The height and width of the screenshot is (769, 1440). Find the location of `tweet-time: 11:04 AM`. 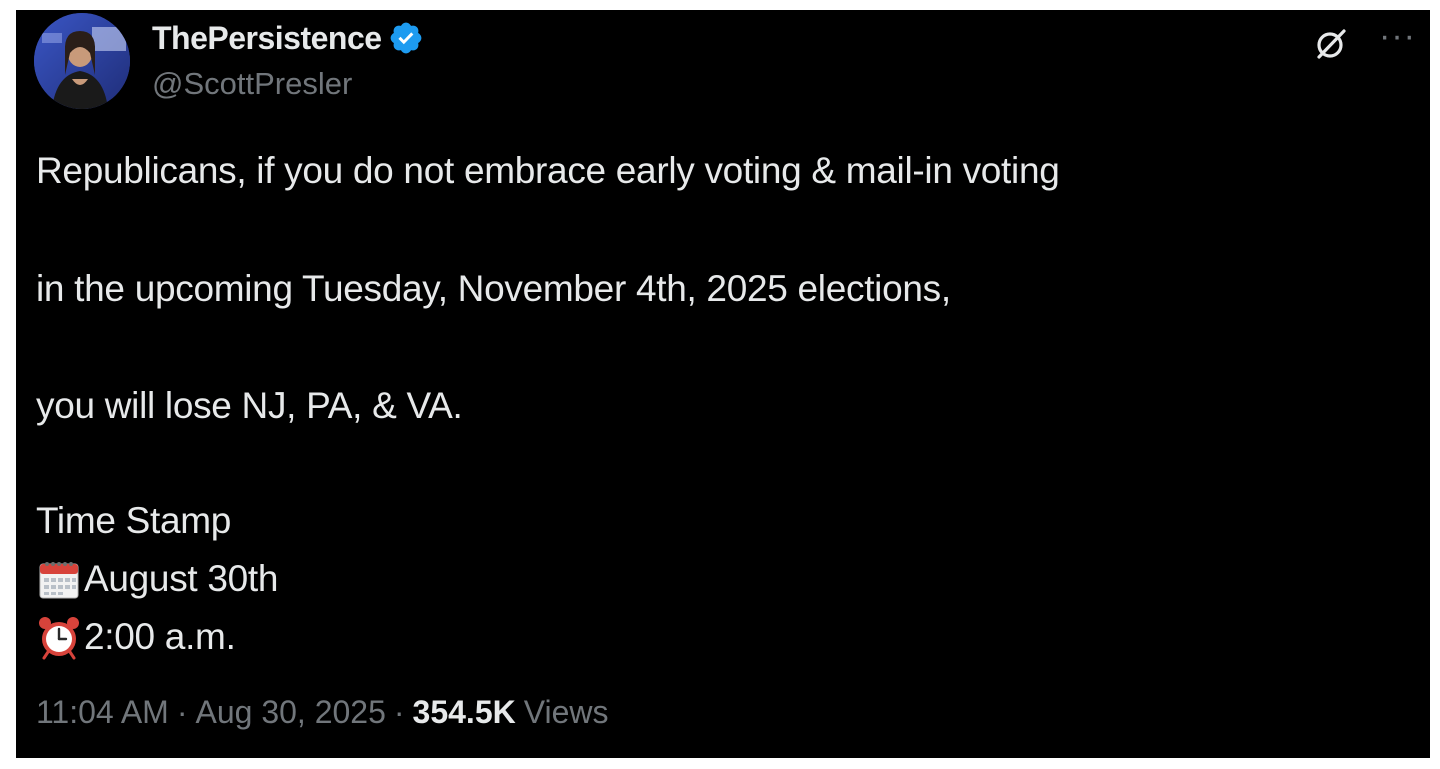

tweet-time: 11:04 AM is located at coordinates (102, 712).